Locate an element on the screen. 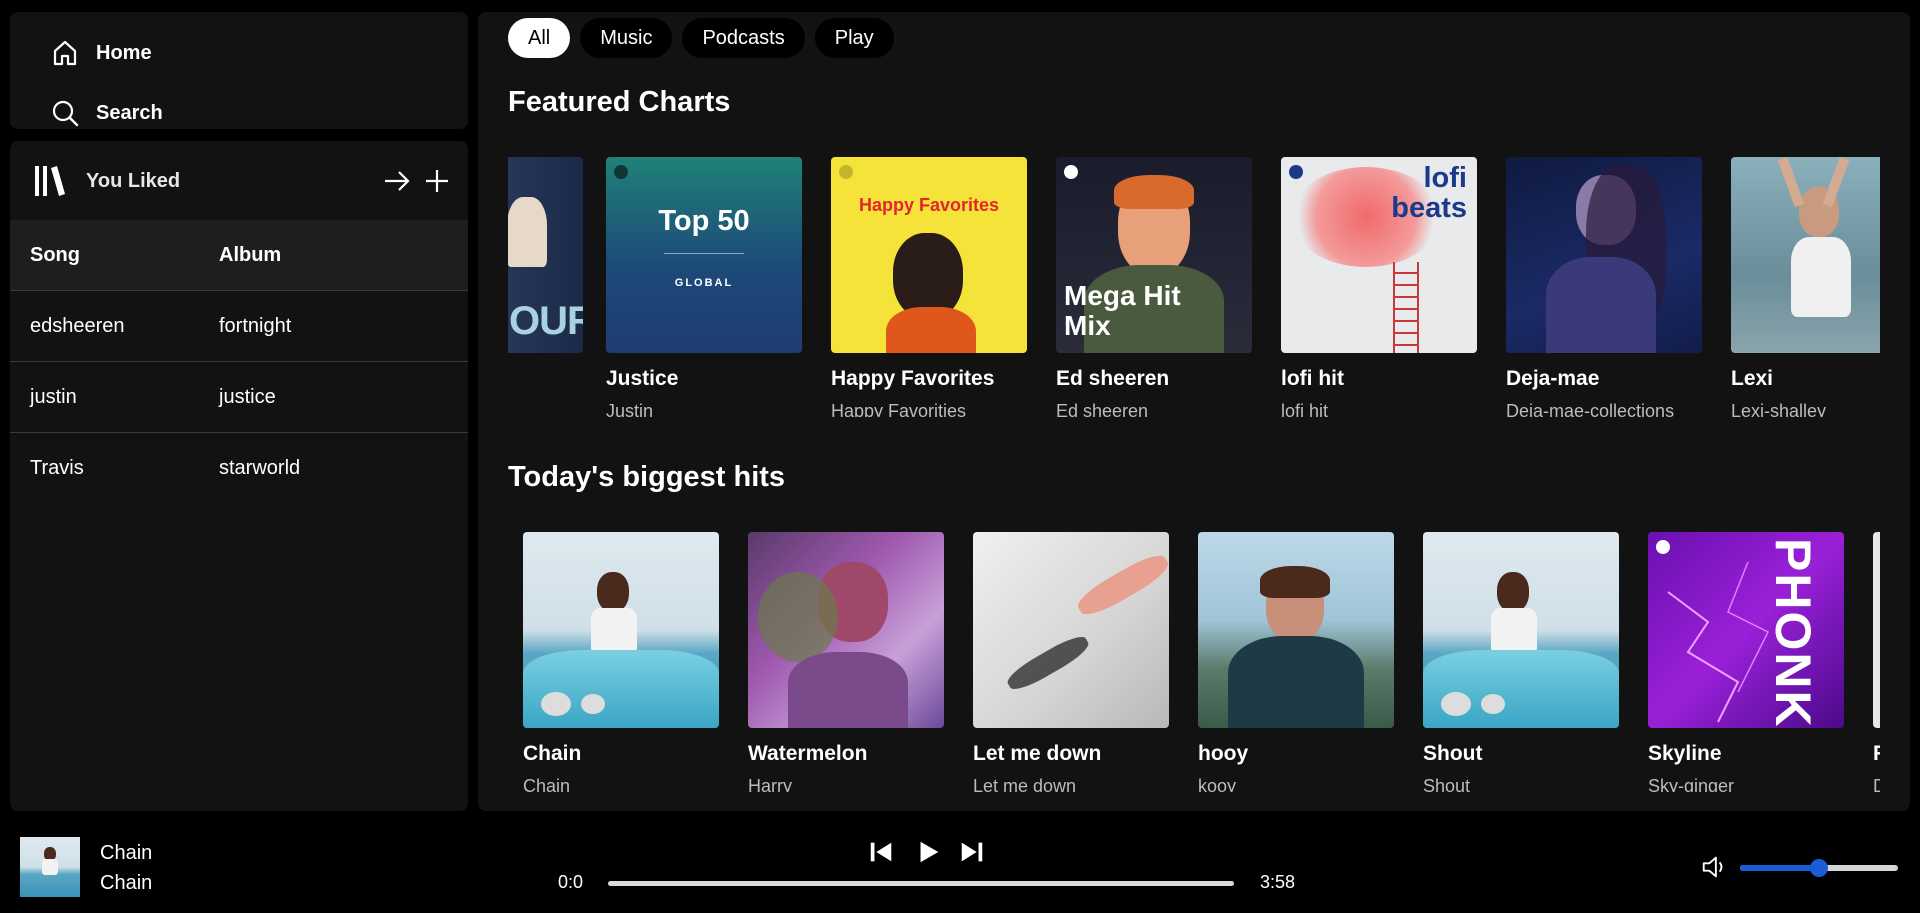 This screenshot has height=913, width=1920. card-subtitle: Lexi-shalley is located at coordinates (1779, 409).